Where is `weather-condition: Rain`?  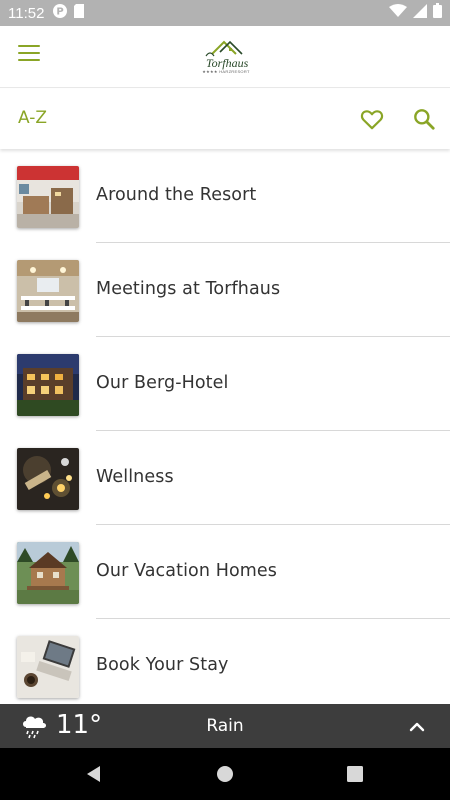 weather-condition: Rain is located at coordinates (225, 726).